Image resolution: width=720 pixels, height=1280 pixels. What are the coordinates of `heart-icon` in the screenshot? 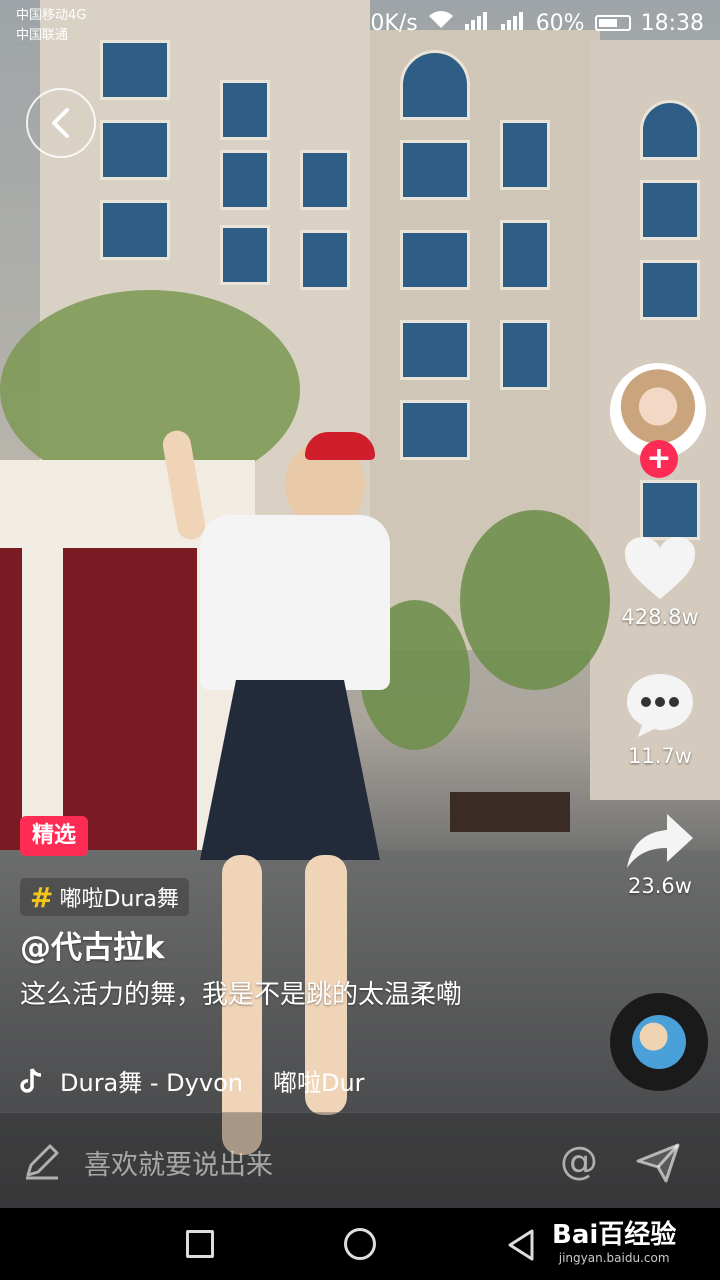 It's located at (660, 568).